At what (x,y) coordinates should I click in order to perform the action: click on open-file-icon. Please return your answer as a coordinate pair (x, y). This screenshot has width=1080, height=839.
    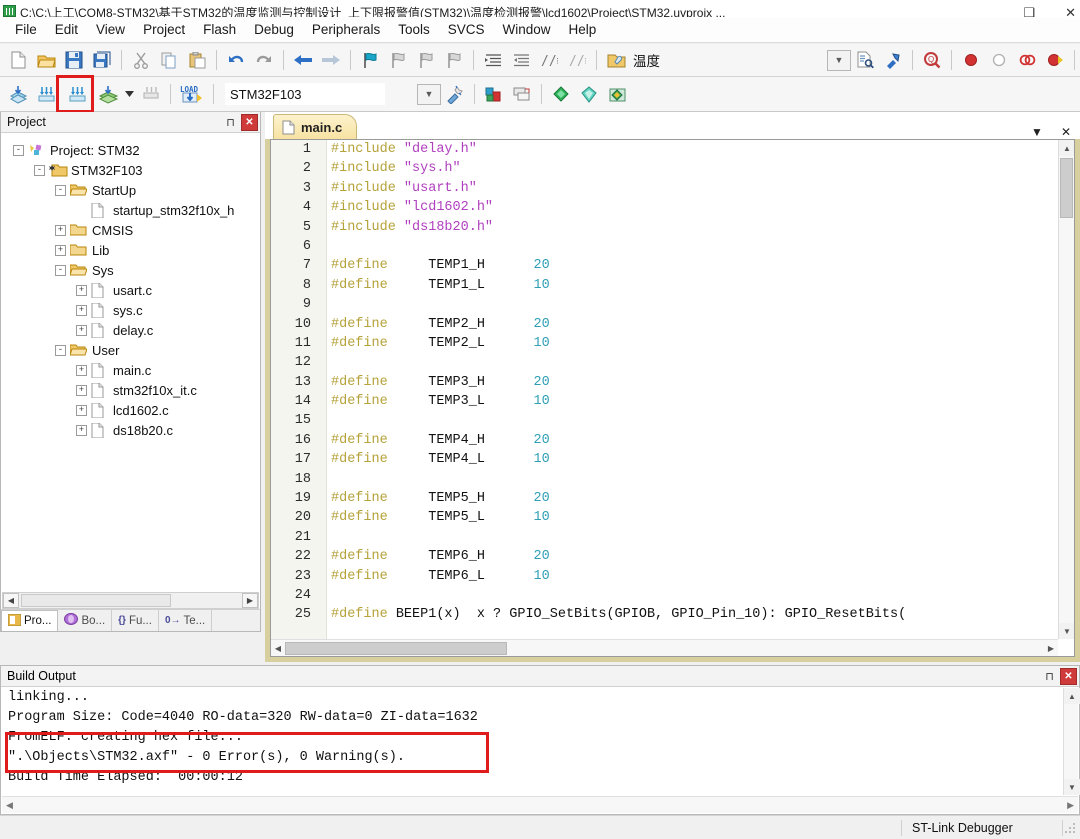
    Looking at the image, I should click on (46, 60).